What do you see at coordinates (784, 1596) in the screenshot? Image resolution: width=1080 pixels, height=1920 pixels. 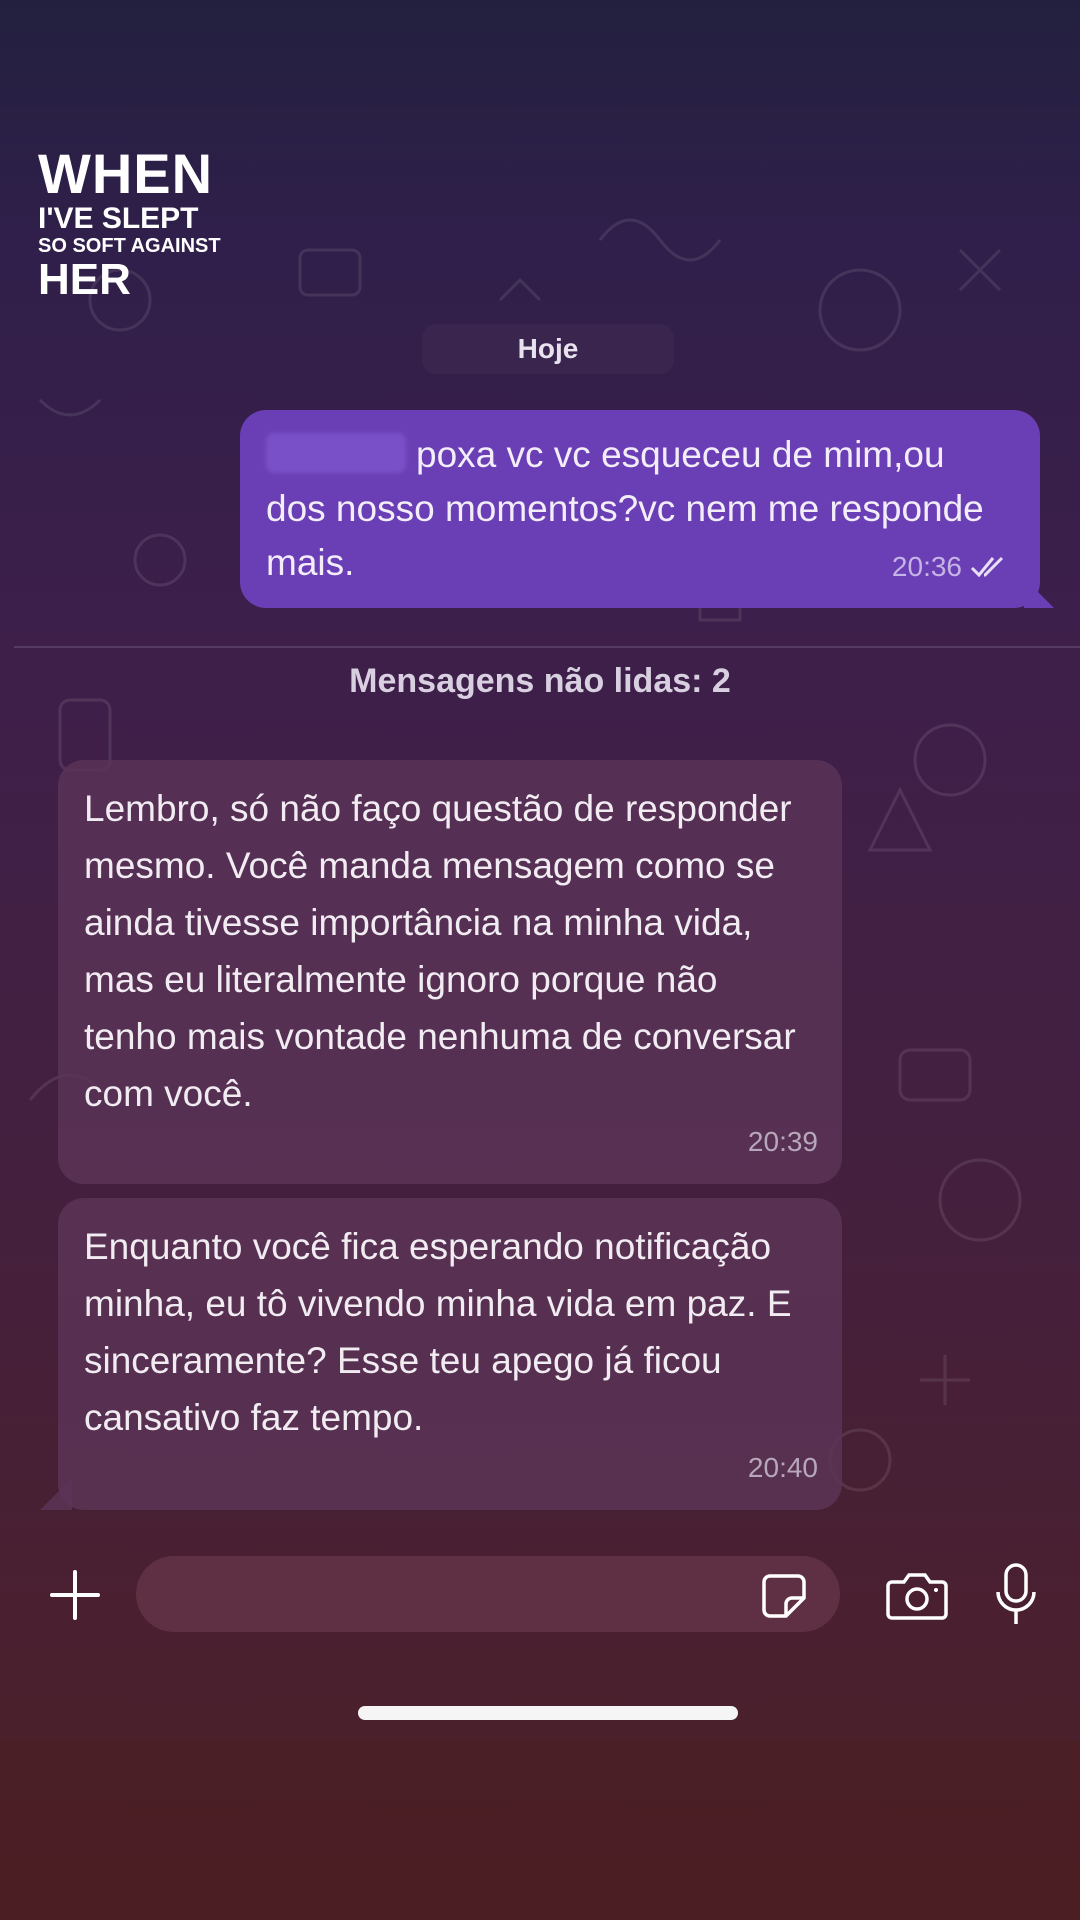 I see `sticker-icon` at bounding box center [784, 1596].